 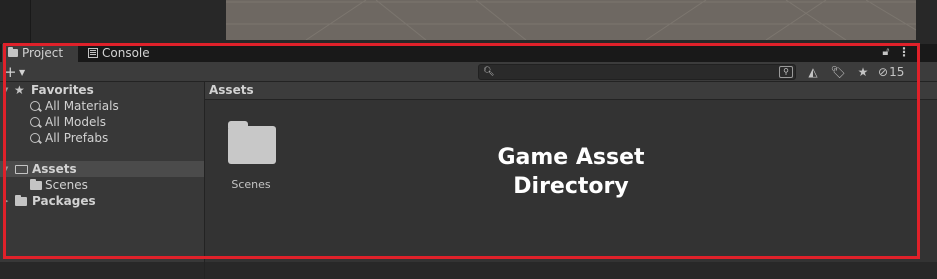 I want to click on scene-grid, so click(x=571, y=20).